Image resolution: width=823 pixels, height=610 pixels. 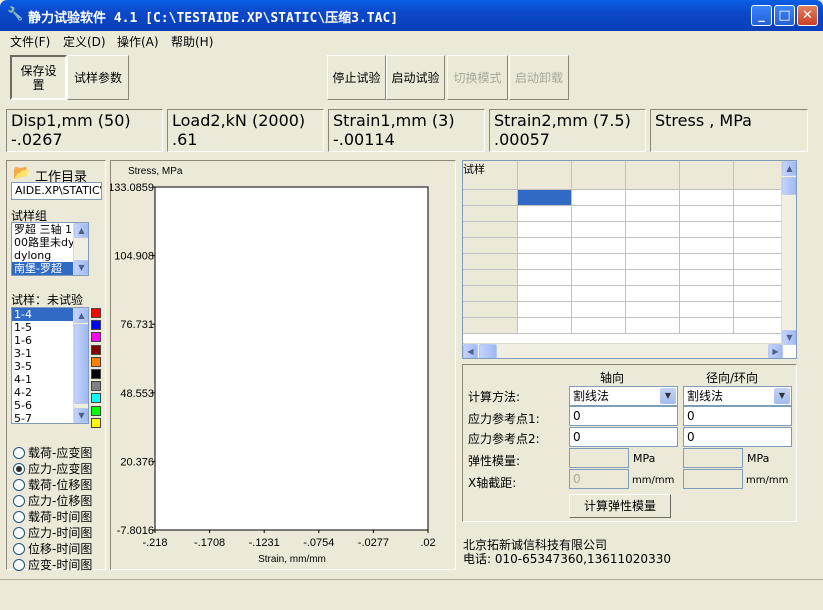 I want to click on plot-mode-radio: 应变-时间图, so click(x=52, y=564).